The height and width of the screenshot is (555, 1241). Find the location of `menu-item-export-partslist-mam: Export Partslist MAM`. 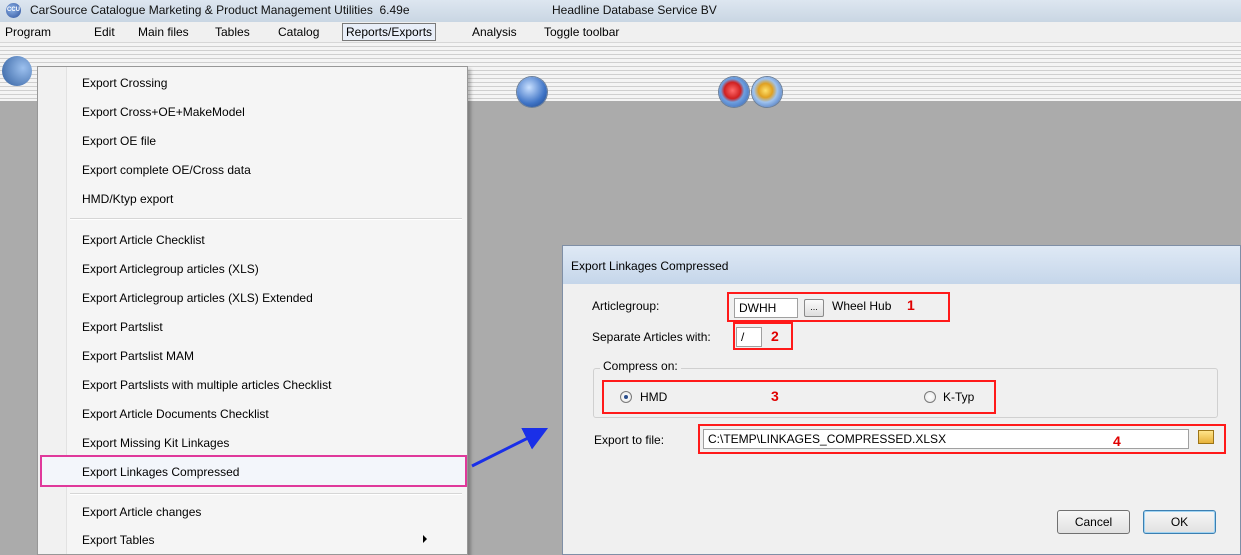

menu-item-export-partslist-mam: Export Partslist MAM is located at coordinates (138, 356).